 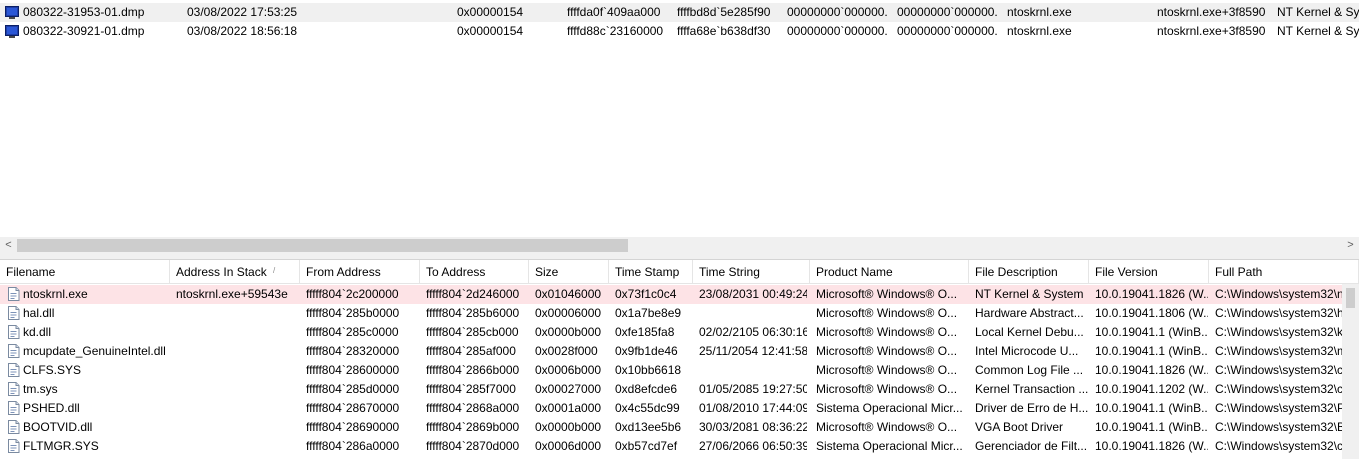 I want to click on scroll-left-button: <, so click(x=8, y=245).